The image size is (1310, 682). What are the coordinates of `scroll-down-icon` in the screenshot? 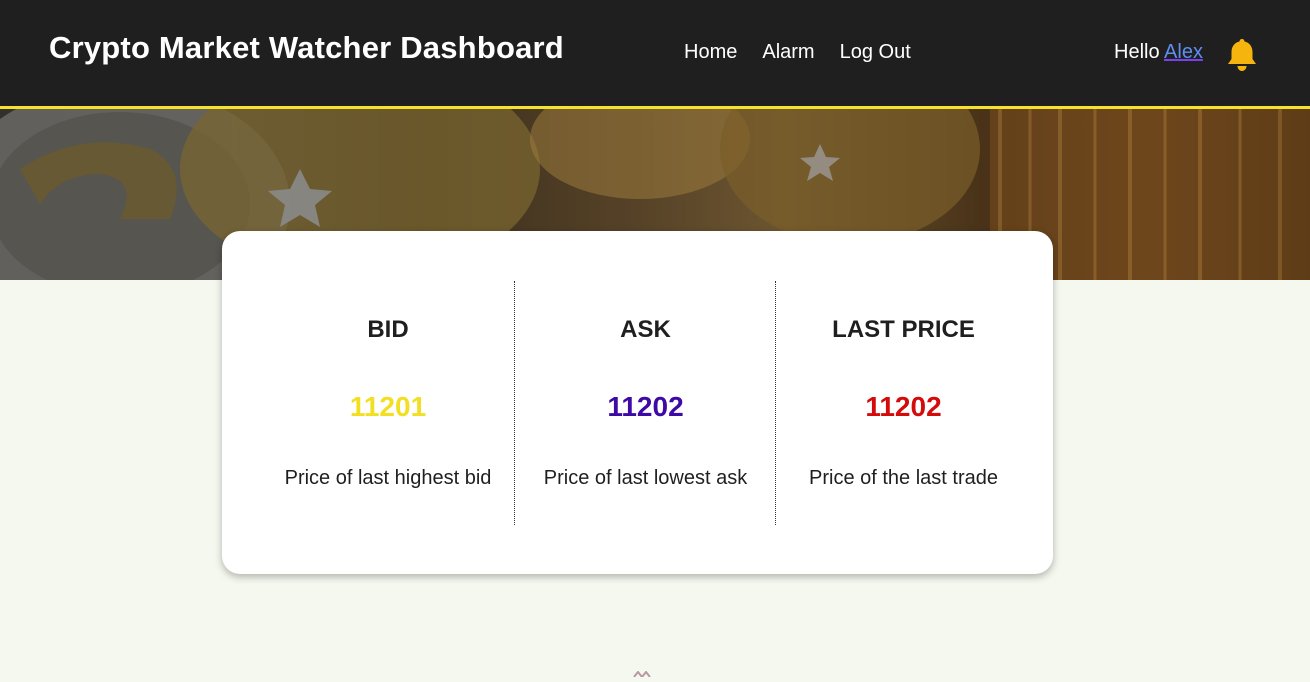 It's located at (642, 671).